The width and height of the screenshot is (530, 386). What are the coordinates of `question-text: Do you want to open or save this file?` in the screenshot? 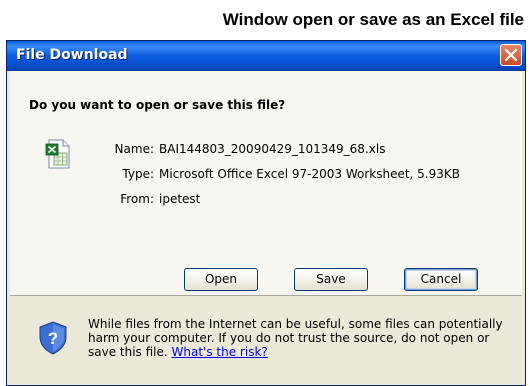 It's located at (157, 105).